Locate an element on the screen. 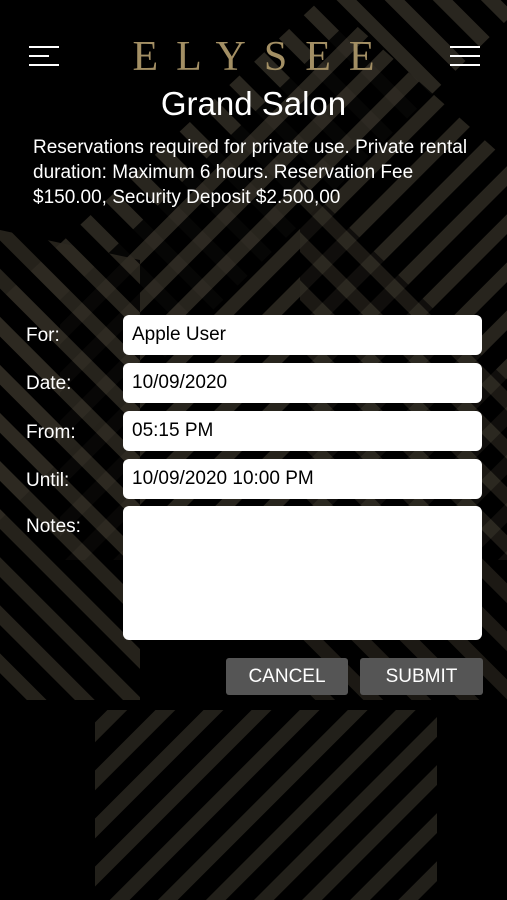 The image size is (507, 900). until-label: Until: is located at coordinates (48, 480).